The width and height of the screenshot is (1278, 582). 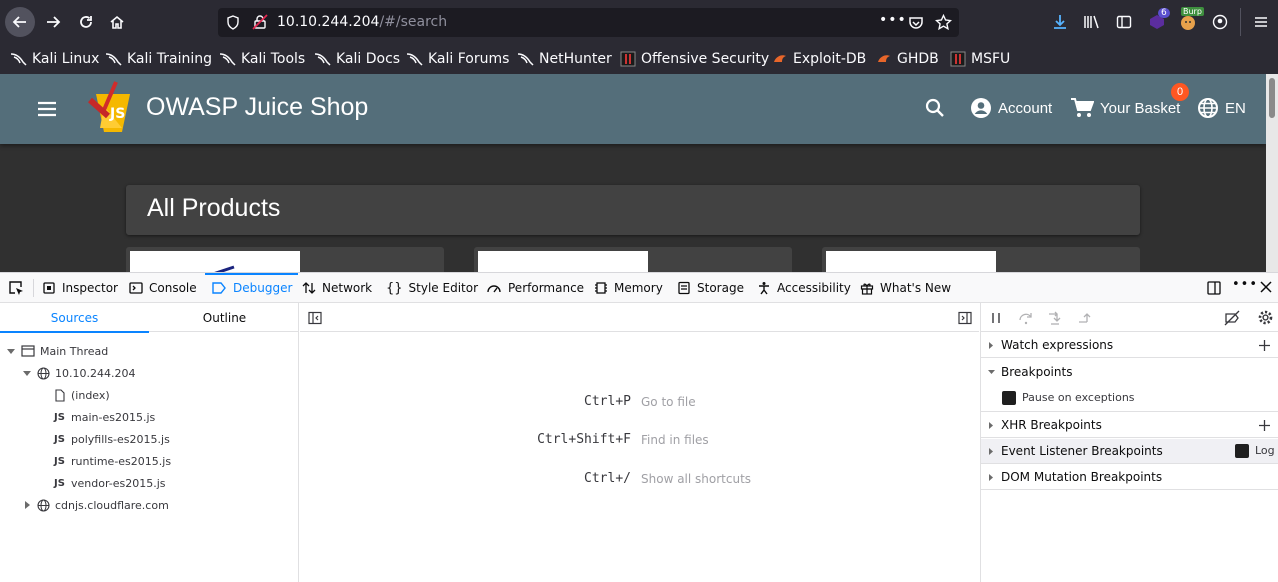 What do you see at coordinates (362, 22) in the screenshot?
I see `url-text: 10.10.244.204/#/search` at bounding box center [362, 22].